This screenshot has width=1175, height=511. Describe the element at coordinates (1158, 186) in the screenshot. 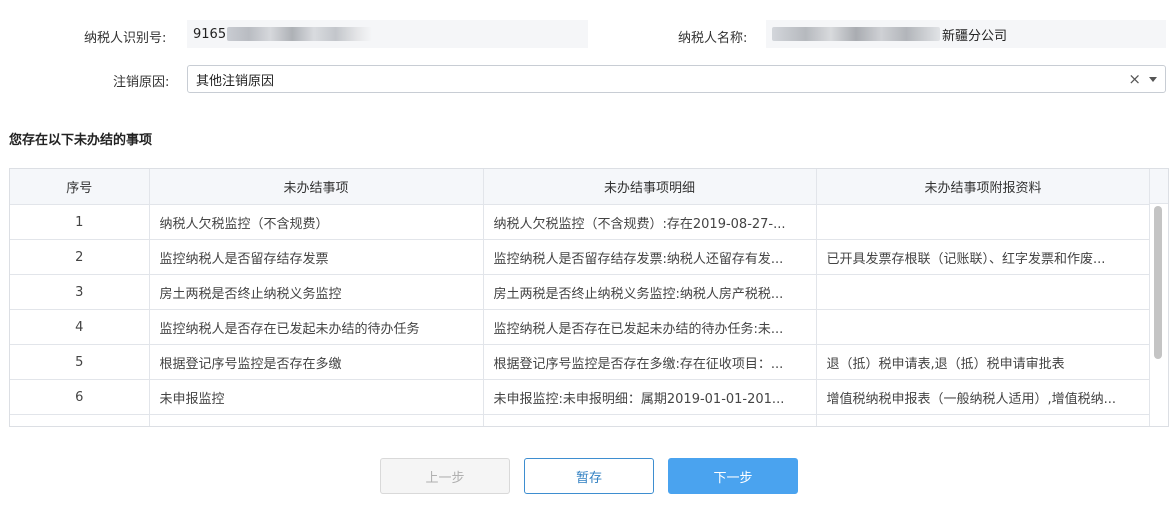

I see `header-scroll-cap` at that location.